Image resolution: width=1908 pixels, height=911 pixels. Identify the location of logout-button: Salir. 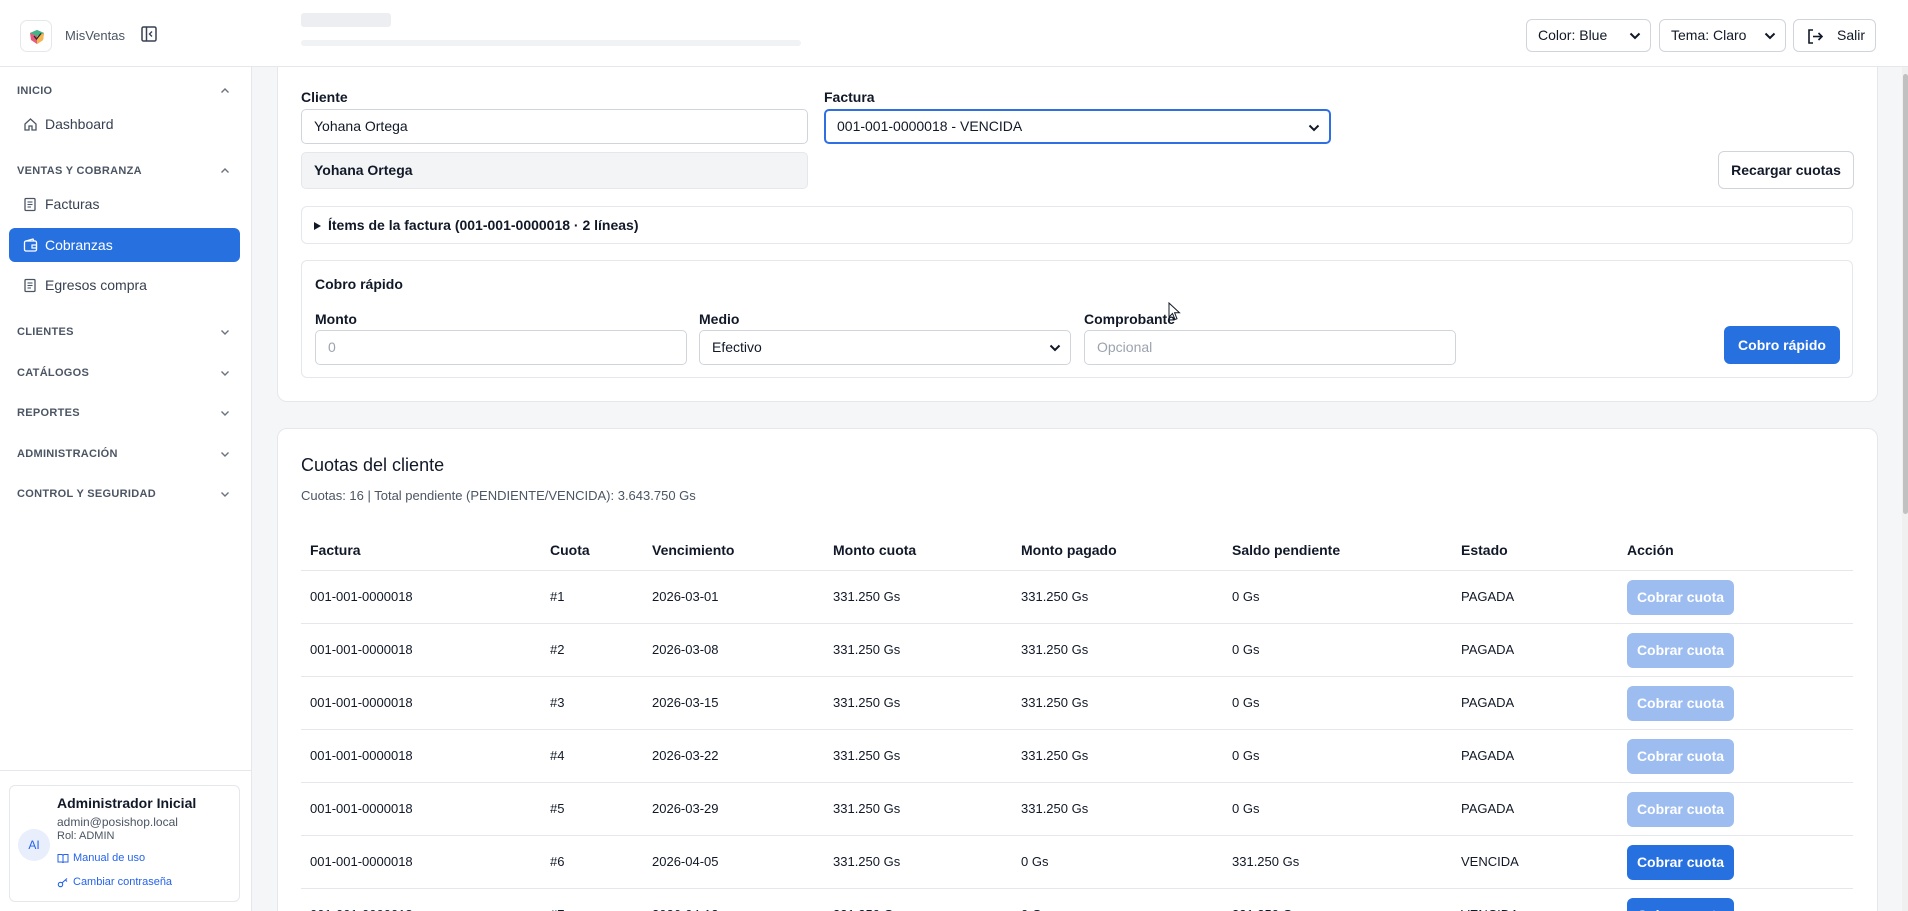
(1834, 35).